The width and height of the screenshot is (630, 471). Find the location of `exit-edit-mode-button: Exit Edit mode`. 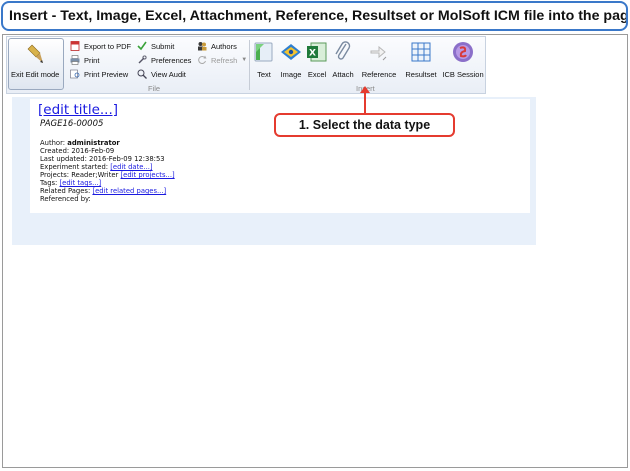

exit-edit-mode-button: Exit Edit mode is located at coordinates (36, 64).